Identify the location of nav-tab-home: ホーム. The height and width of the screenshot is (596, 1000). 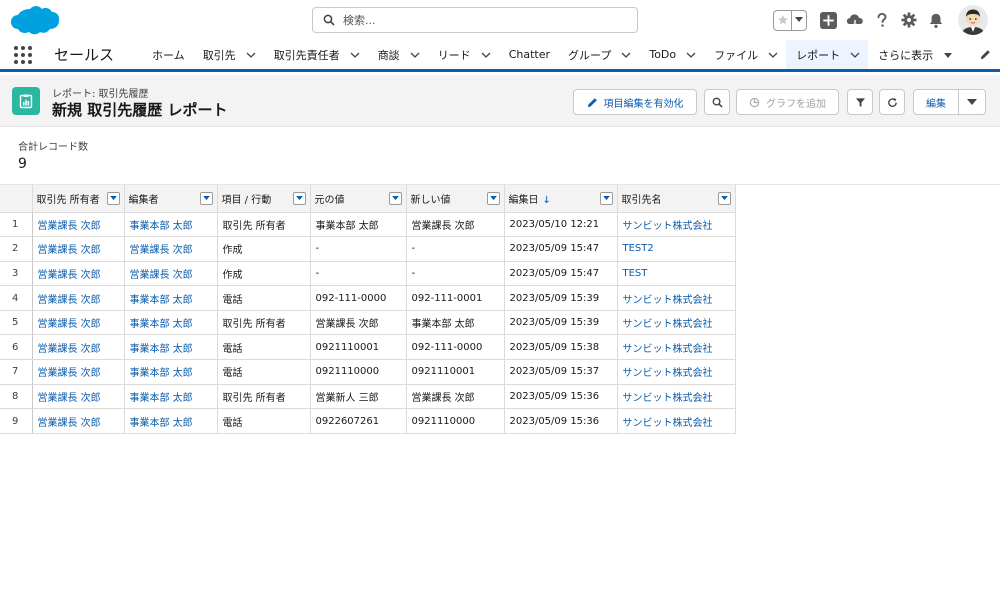
(167, 54).